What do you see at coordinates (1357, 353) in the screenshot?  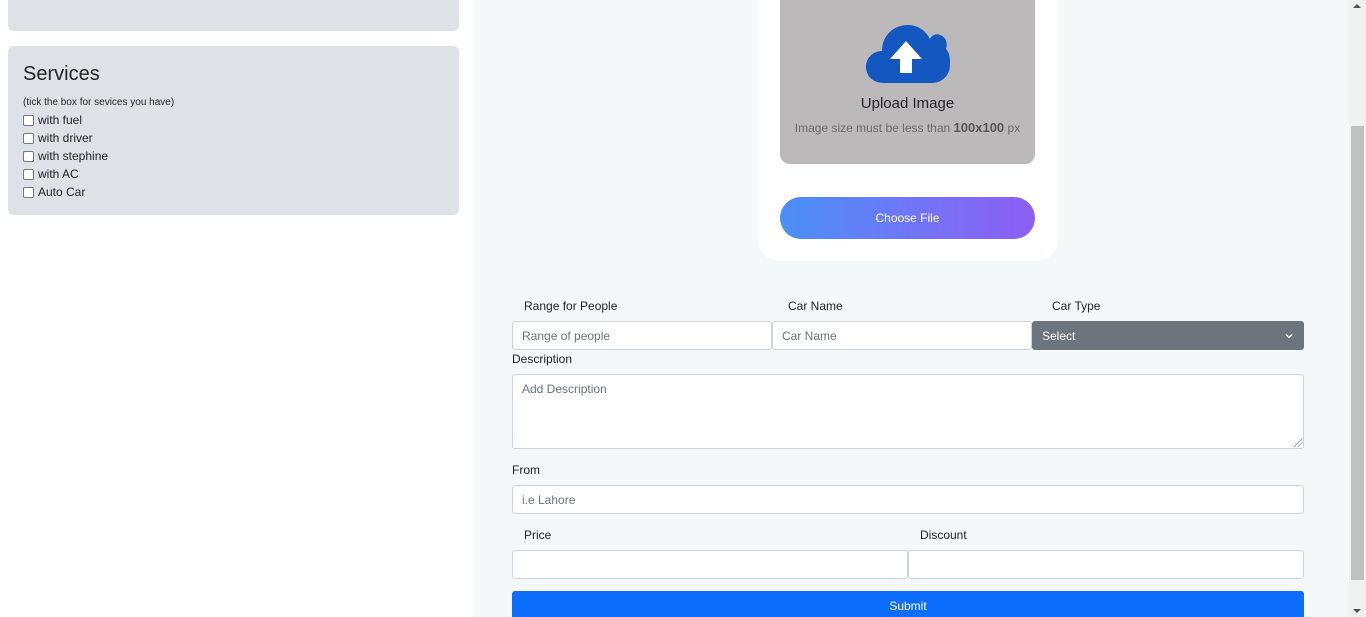 I see `scroll-thumb` at bounding box center [1357, 353].